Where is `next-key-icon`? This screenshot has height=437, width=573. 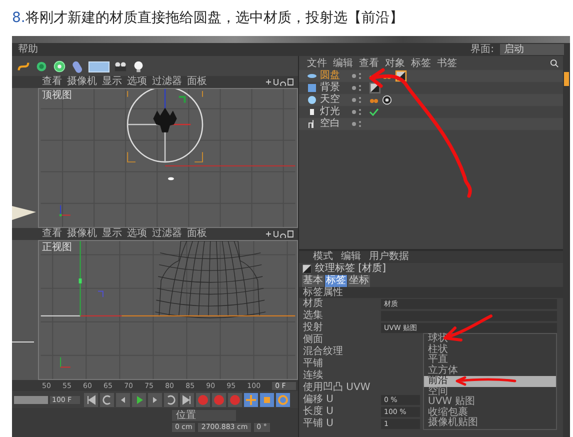 next-key-icon is located at coordinates (171, 399).